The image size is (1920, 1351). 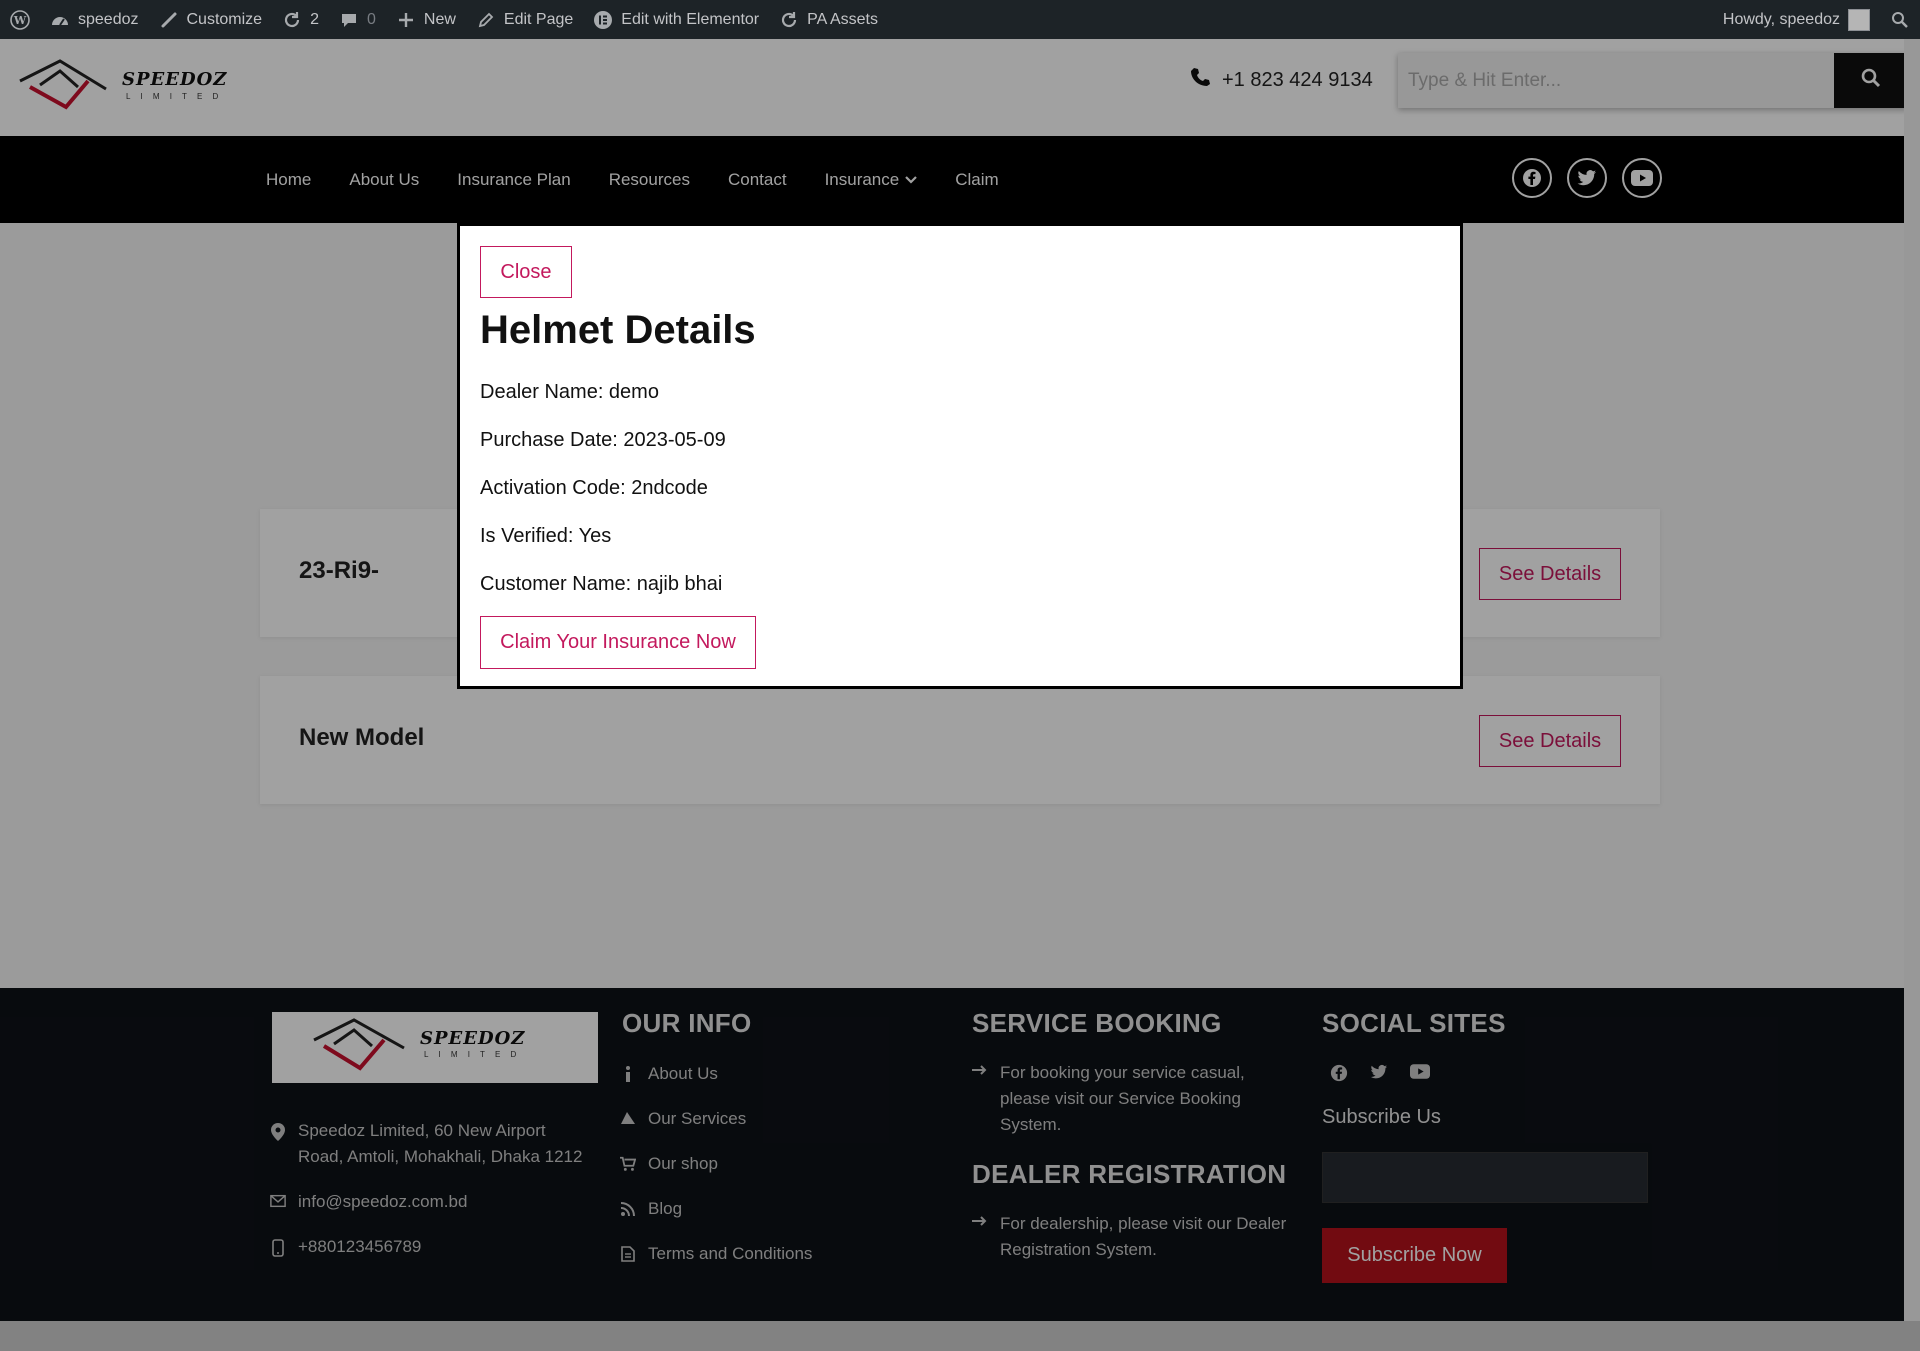 I want to click on edit-elementor-item: Edit with Elementor, so click(x=676, y=19).